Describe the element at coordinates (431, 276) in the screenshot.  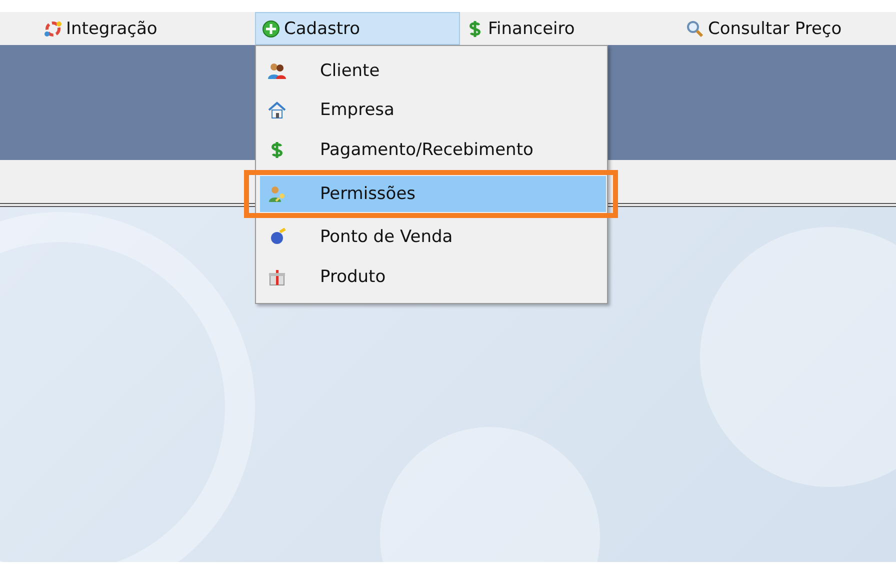
I see `dropdown-item: Produto` at that location.